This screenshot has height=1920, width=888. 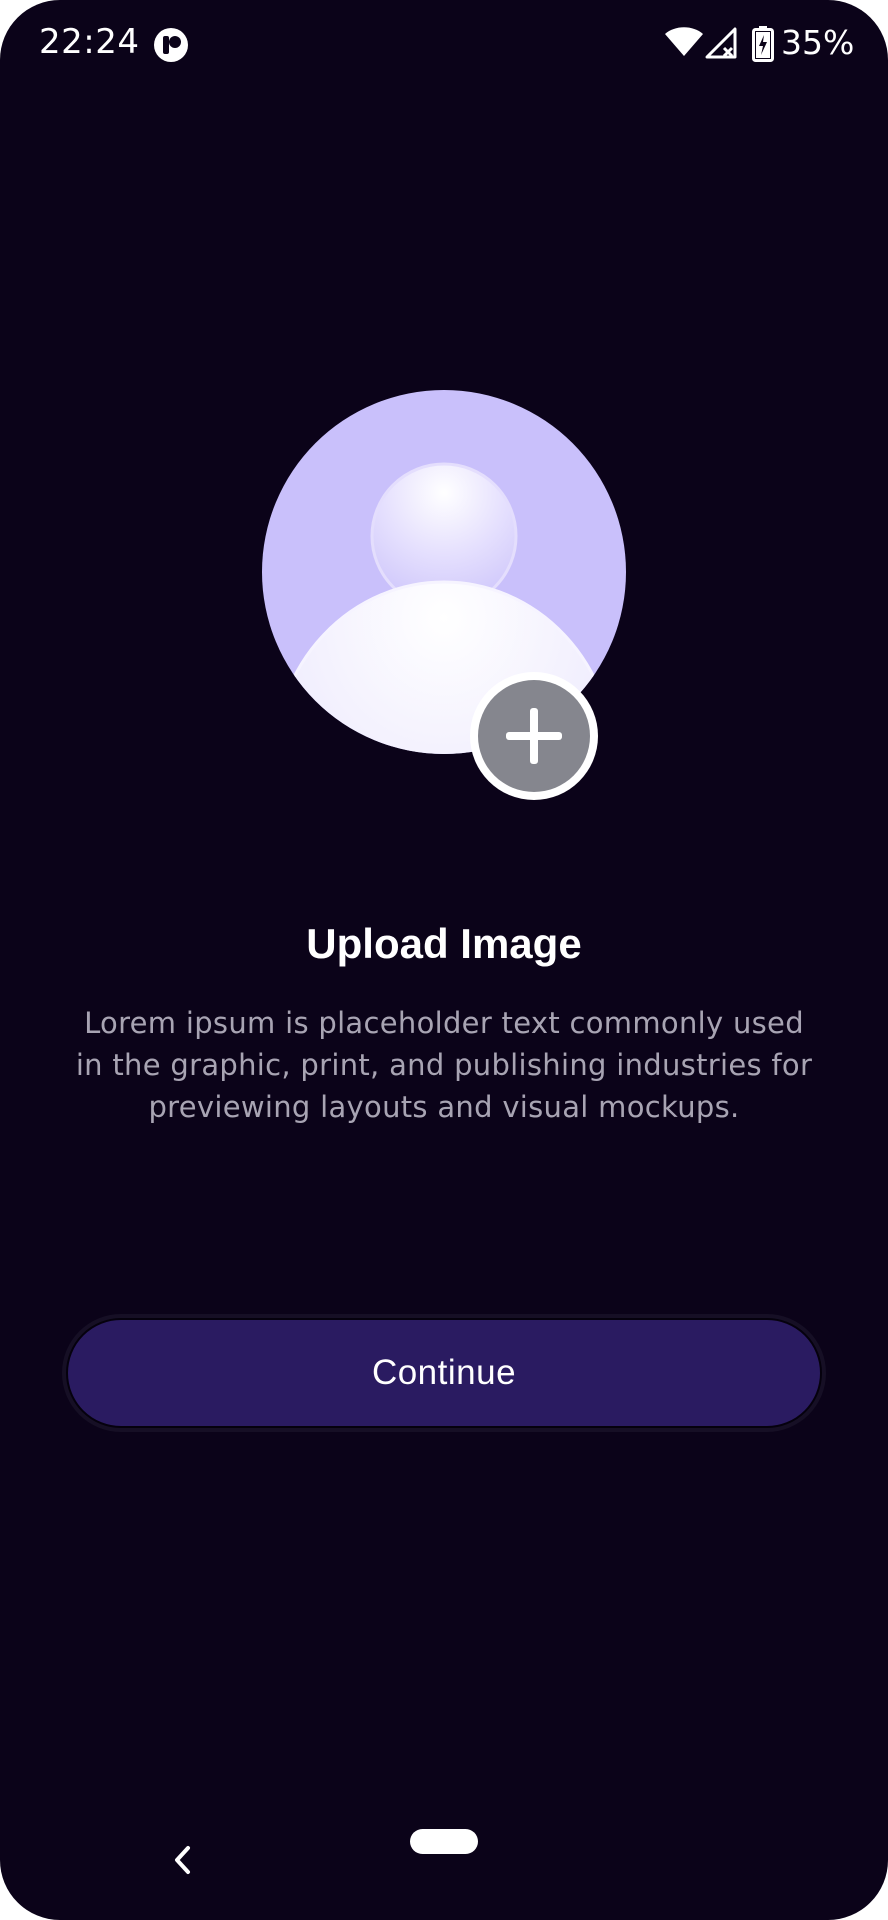 I want to click on home-pill, so click(x=444, y=1841).